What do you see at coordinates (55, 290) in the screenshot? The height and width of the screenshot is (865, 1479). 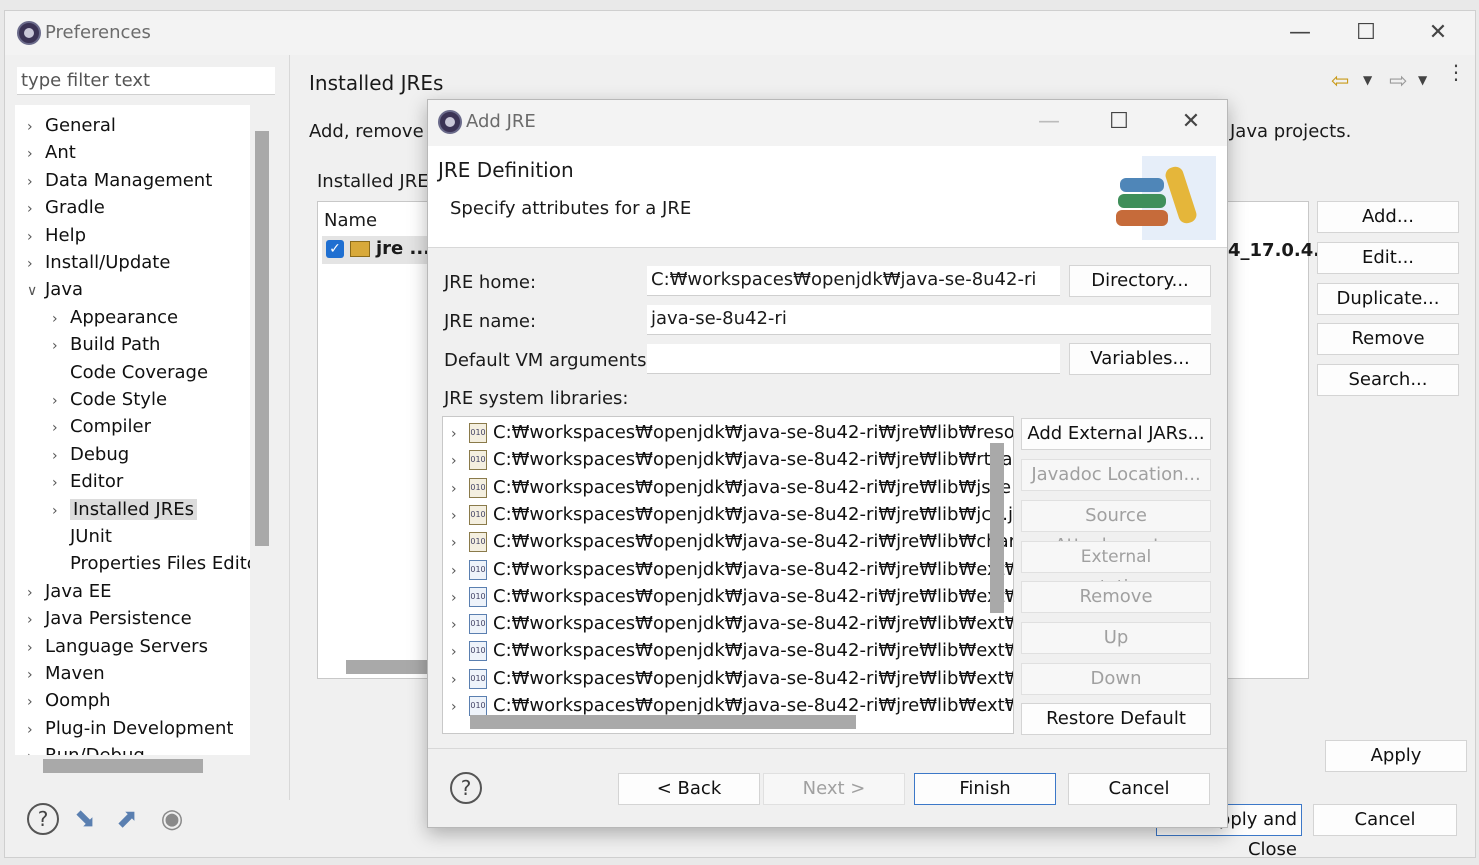 I see `tree-item: ∨ Java` at bounding box center [55, 290].